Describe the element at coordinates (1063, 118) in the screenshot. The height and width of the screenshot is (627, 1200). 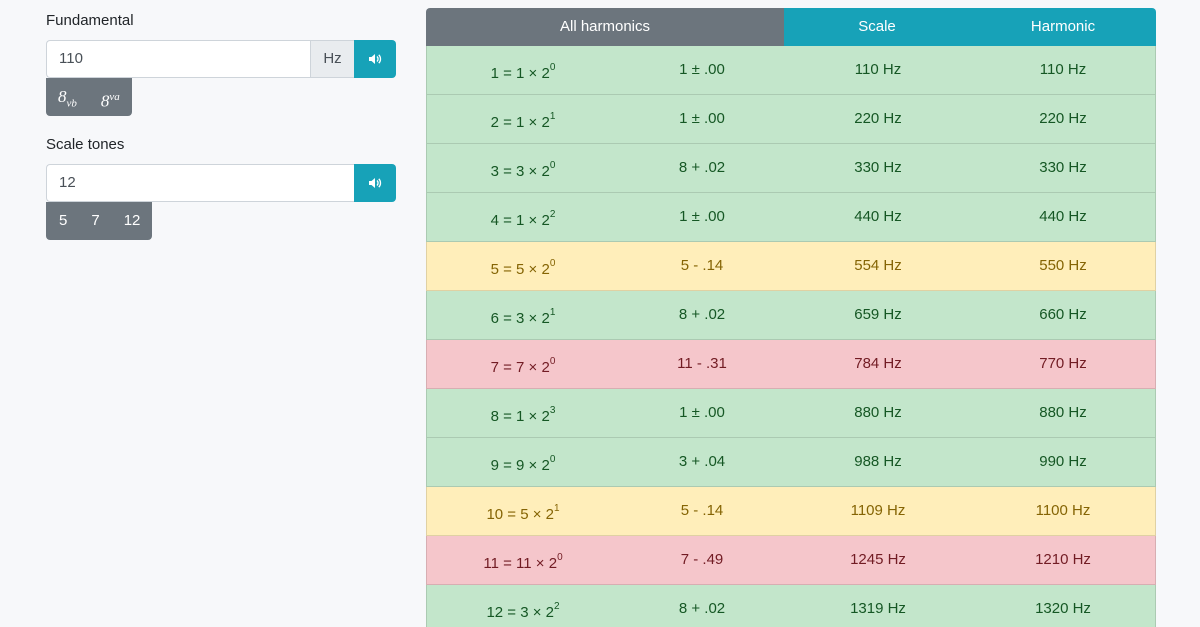
I see `harmonic-frequency: 220 Hz` at that location.